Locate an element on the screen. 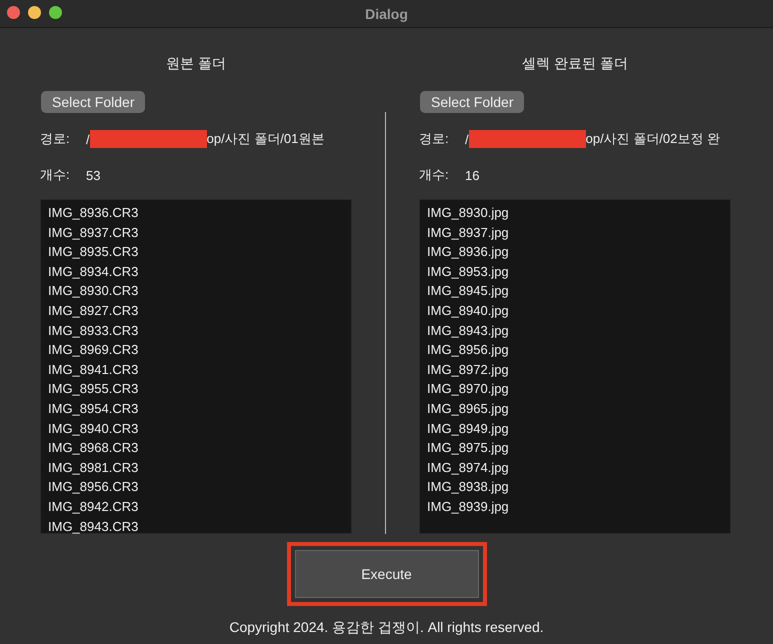 Image resolution: width=773 pixels, height=644 pixels. close-button is located at coordinates (13, 12).